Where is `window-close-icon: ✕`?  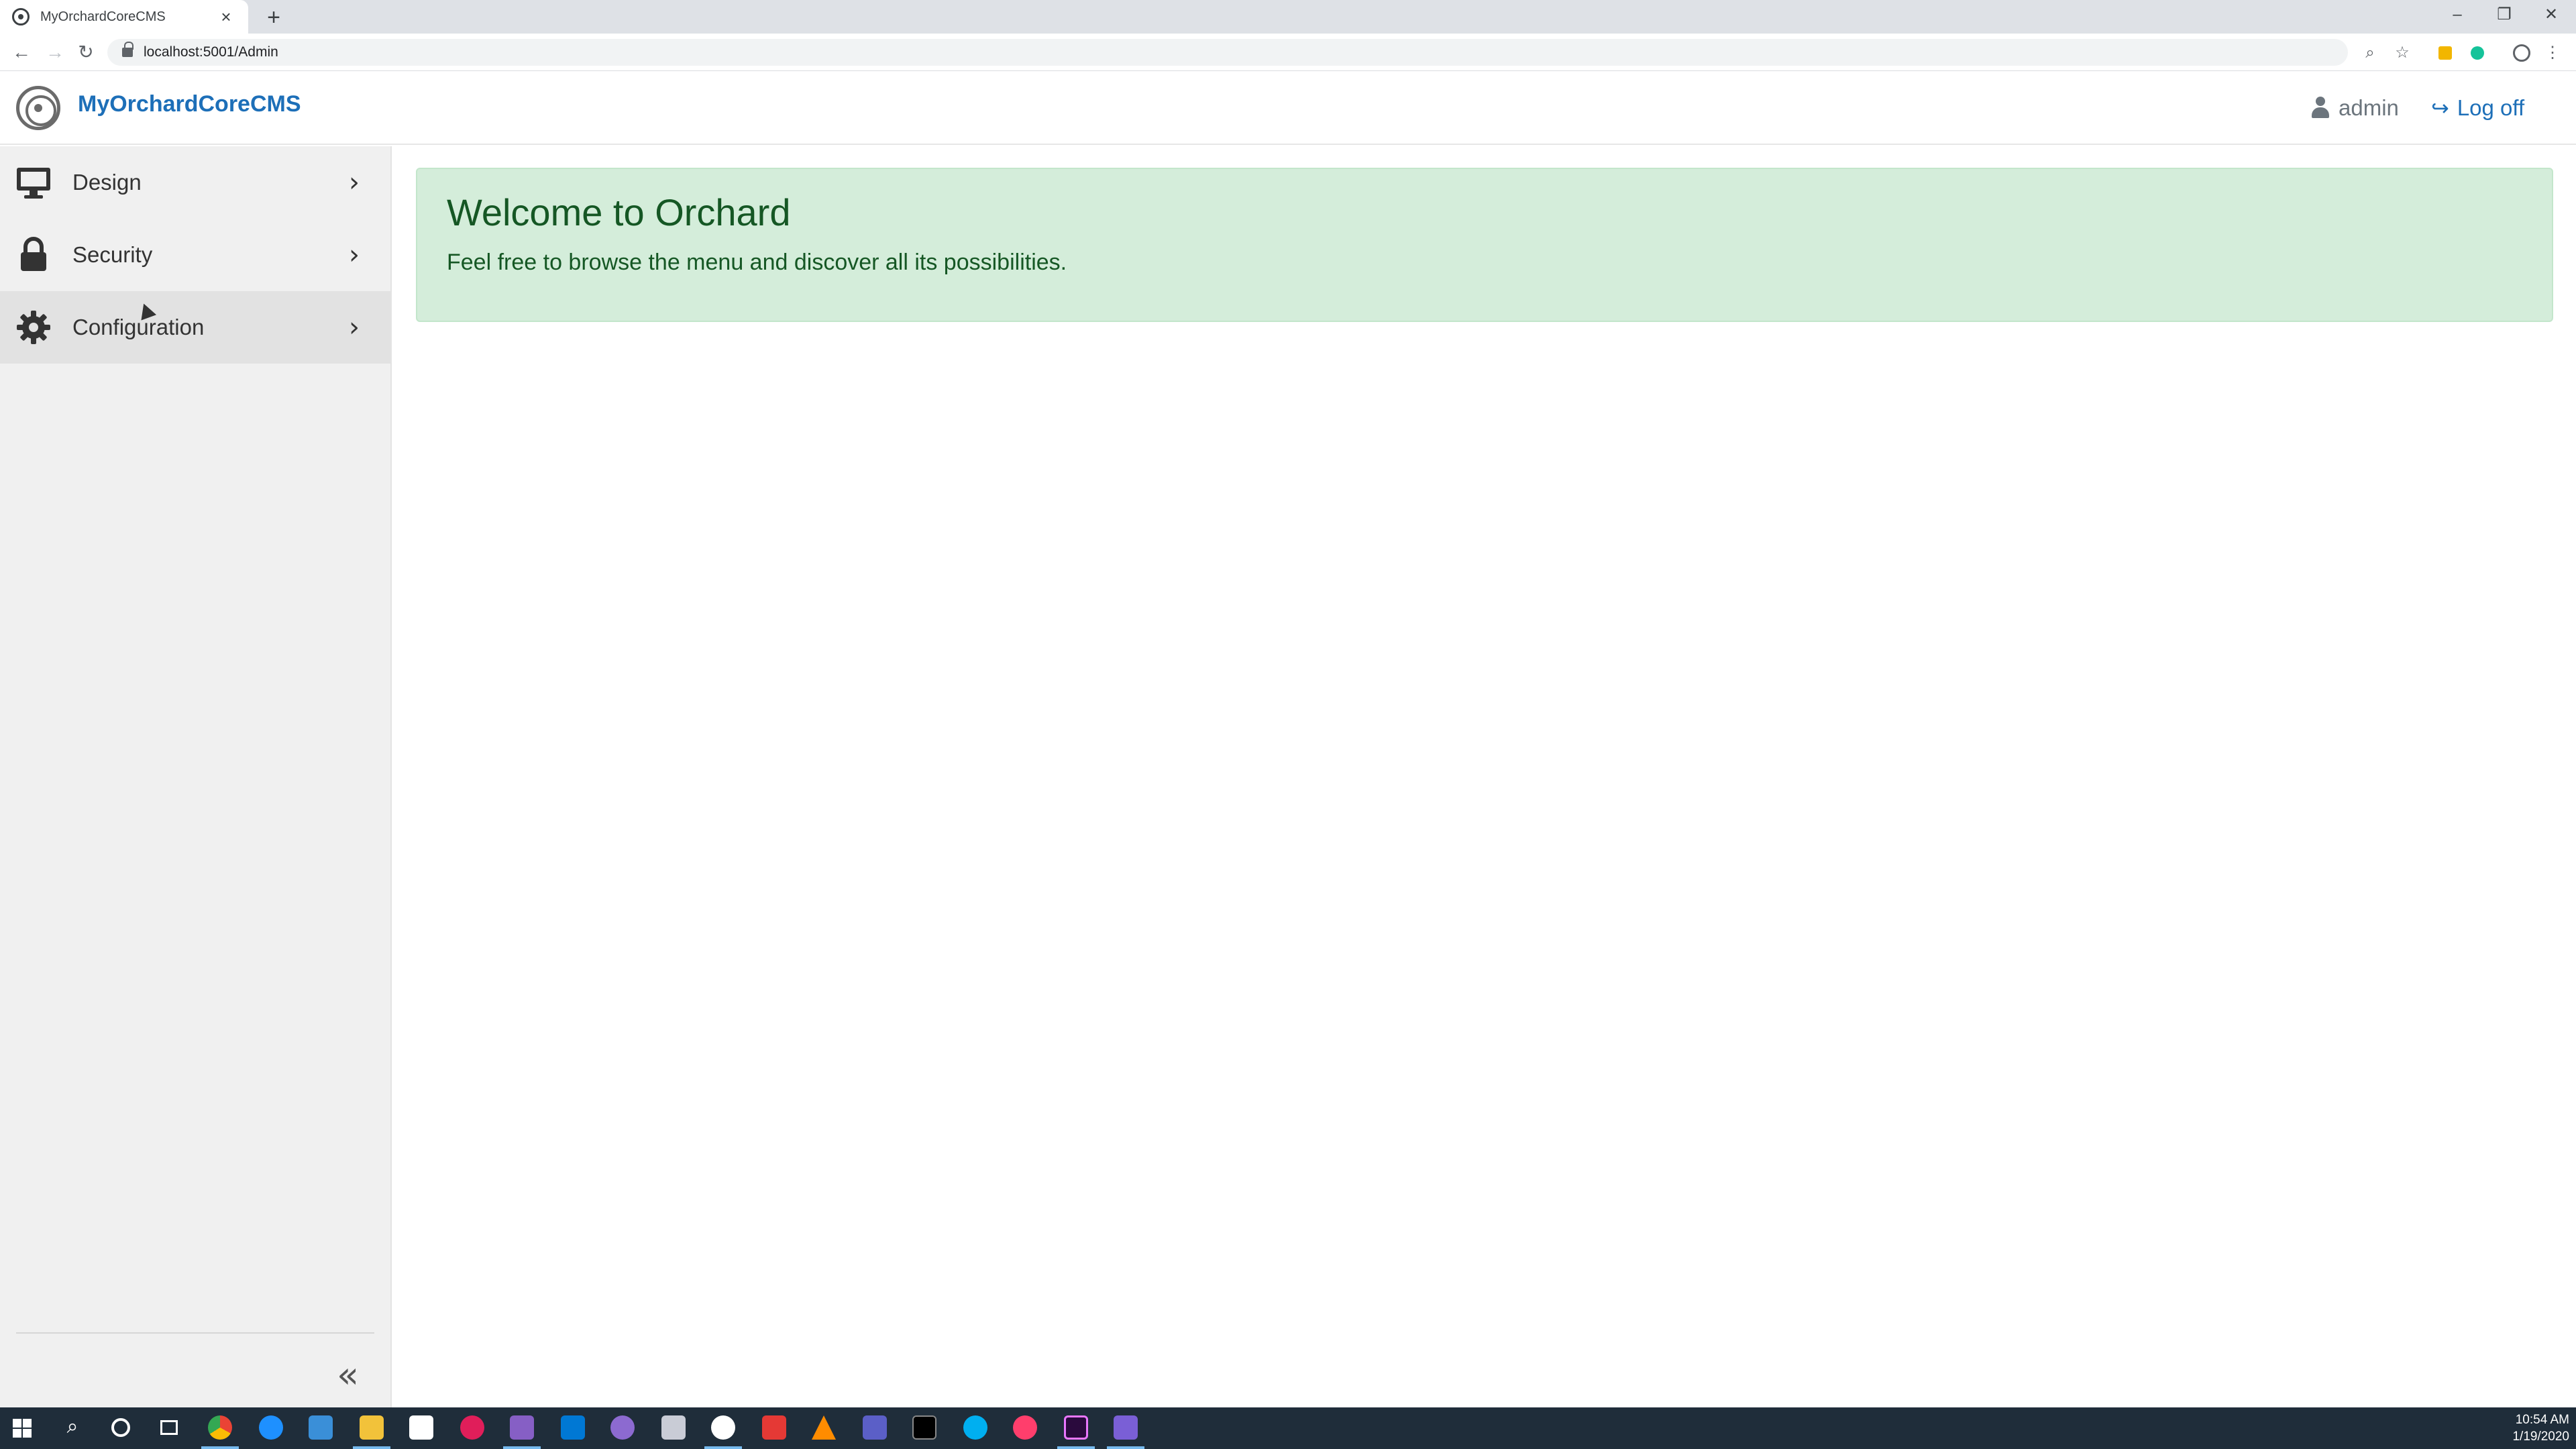
window-close-icon: ✕ is located at coordinates (2551, 15).